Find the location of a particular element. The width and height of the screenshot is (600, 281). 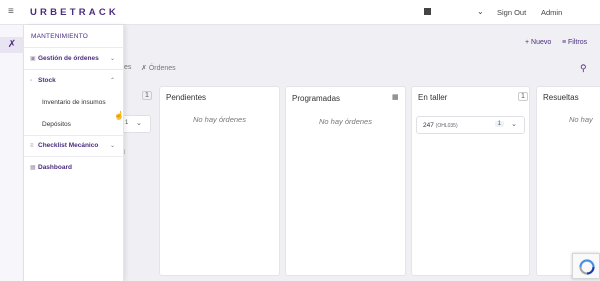

column-title: Pendientes is located at coordinates (186, 97).